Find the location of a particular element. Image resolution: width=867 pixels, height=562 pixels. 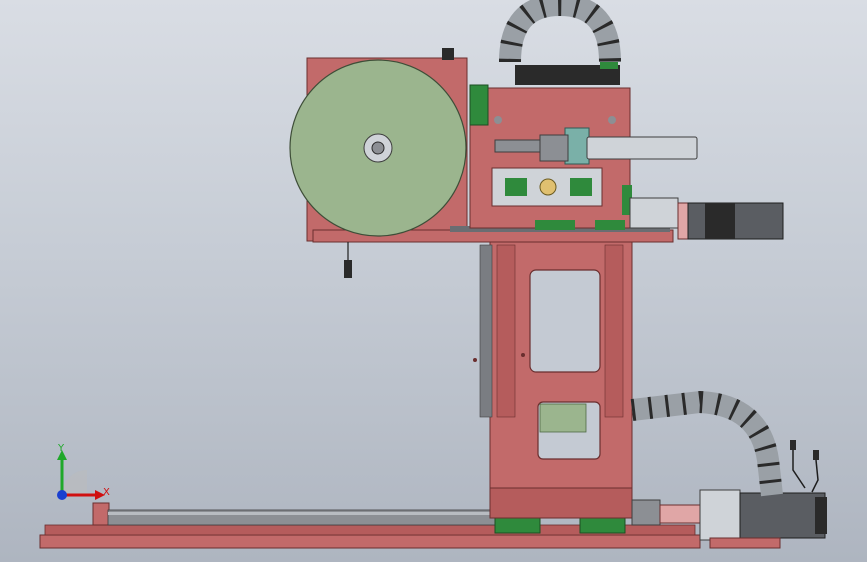

coordinate-triad is located at coordinates (81, 475).